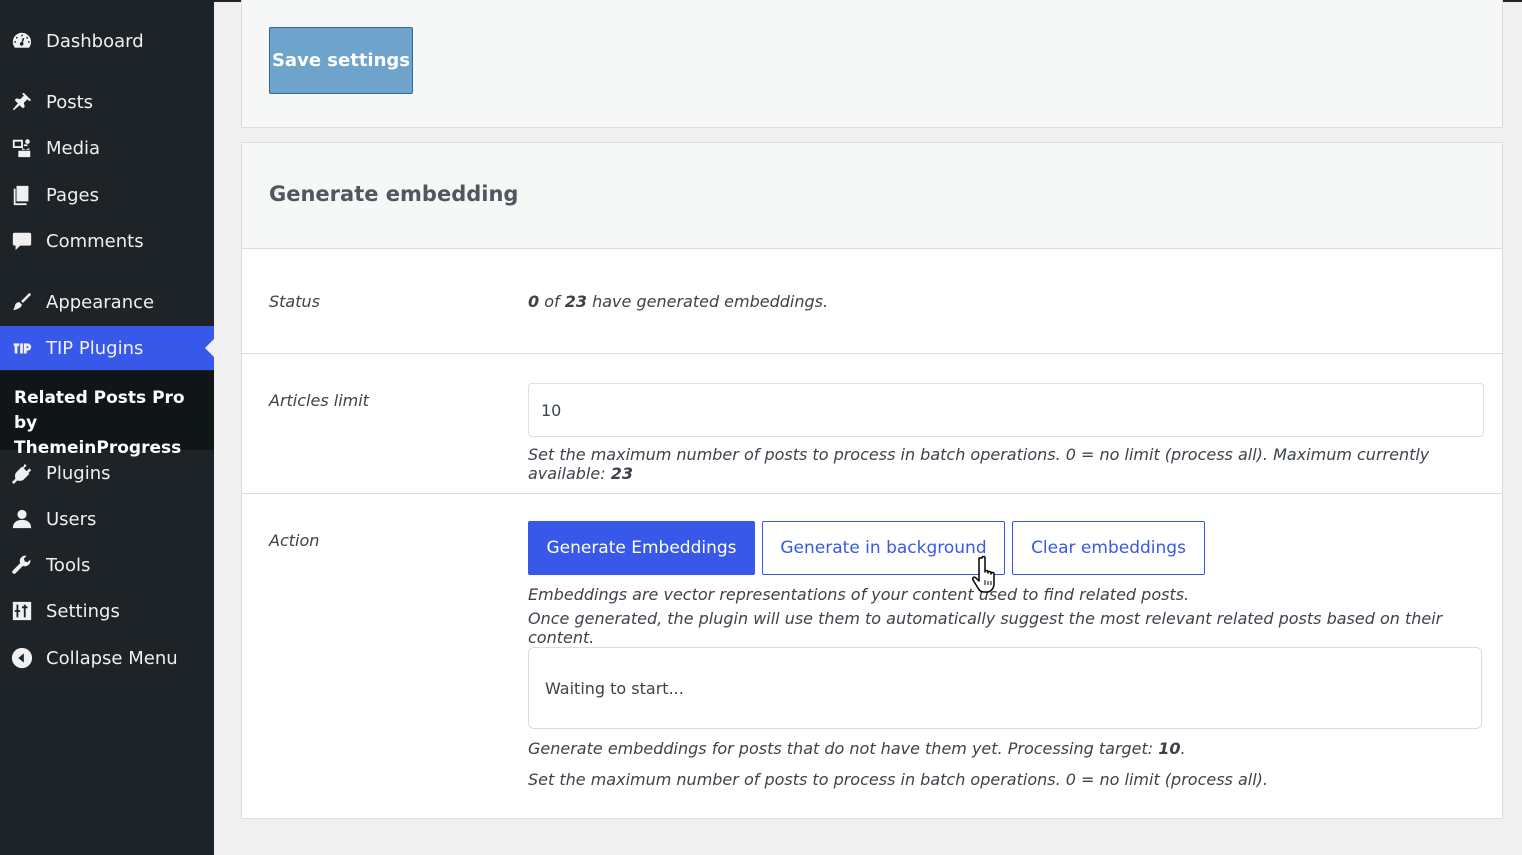 The height and width of the screenshot is (855, 1522). What do you see at coordinates (107, 519) in the screenshot?
I see `sidebar-item-users: Users` at bounding box center [107, 519].